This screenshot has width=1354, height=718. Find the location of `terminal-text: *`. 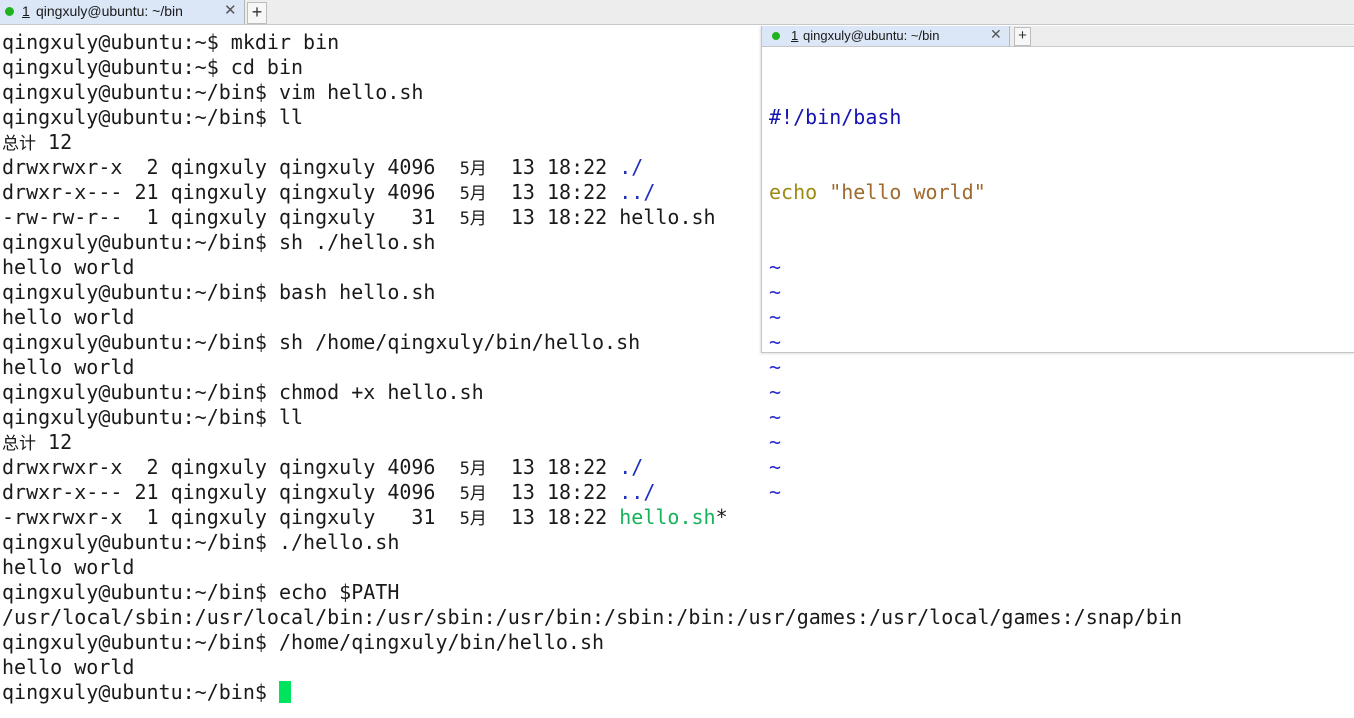

terminal-text: * is located at coordinates (721, 517).